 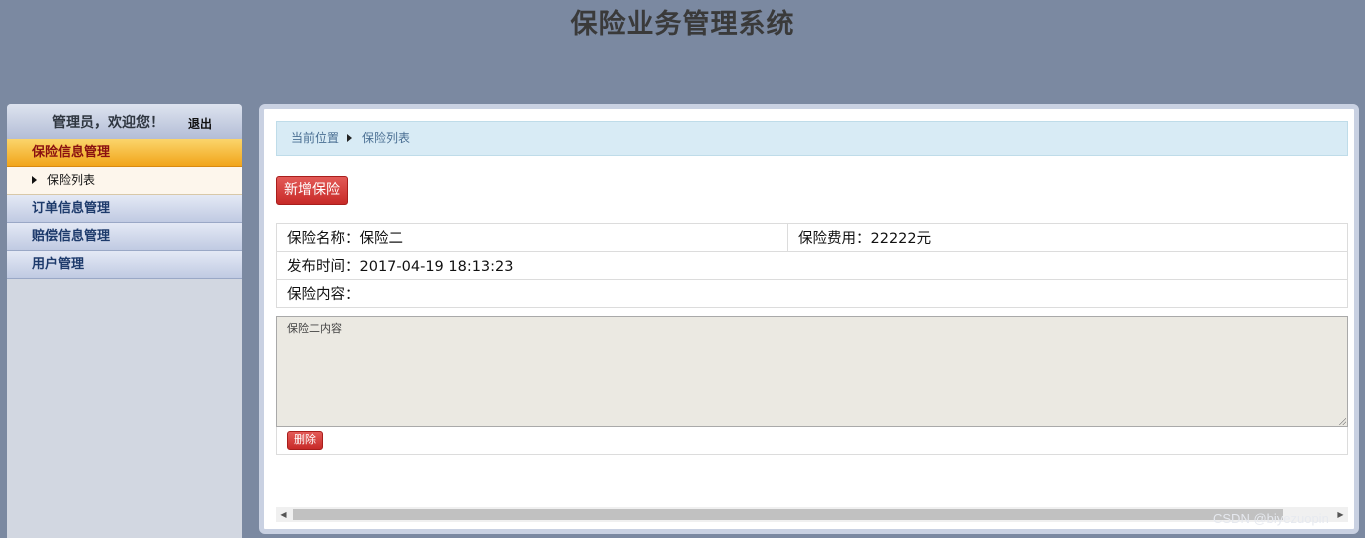 I want to click on submenu-insurance-list: 保险列表, so click(x=124, y=181).